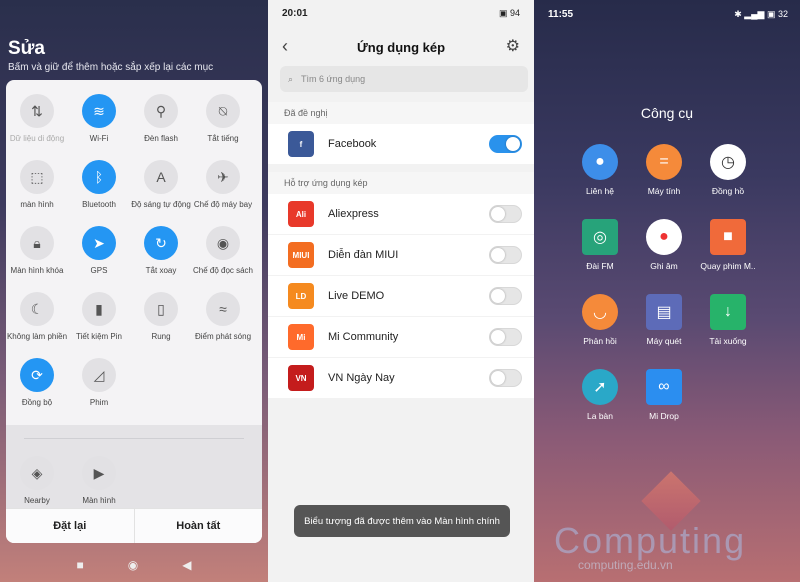  What do you see at coordinates (401, 296) in the screenshot?
I see `app-row: LD Live DEMO` at bounding box center [401, 296].